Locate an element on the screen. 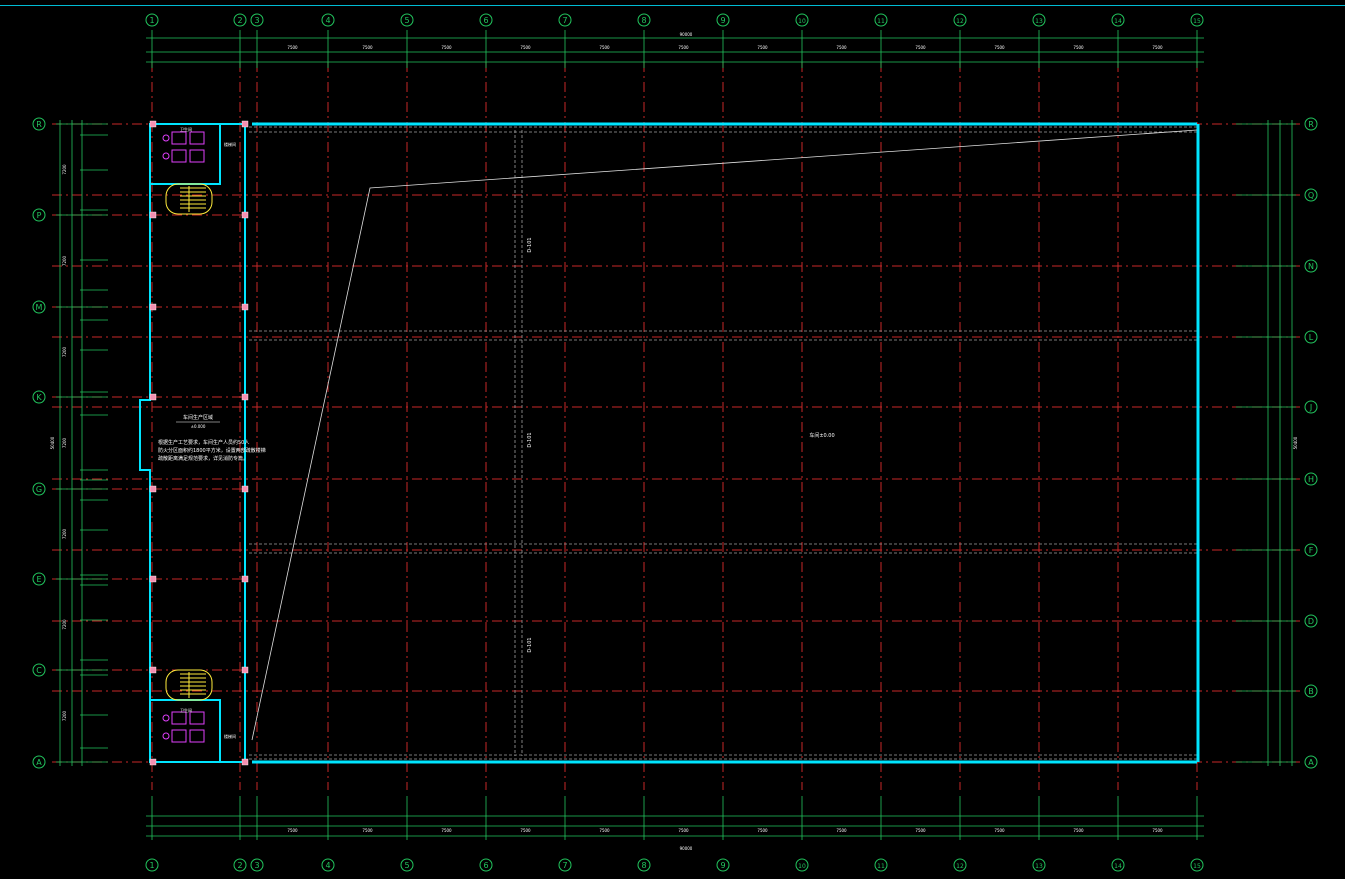  axis-bubble-label: H is located at coordinates (1311, 479).